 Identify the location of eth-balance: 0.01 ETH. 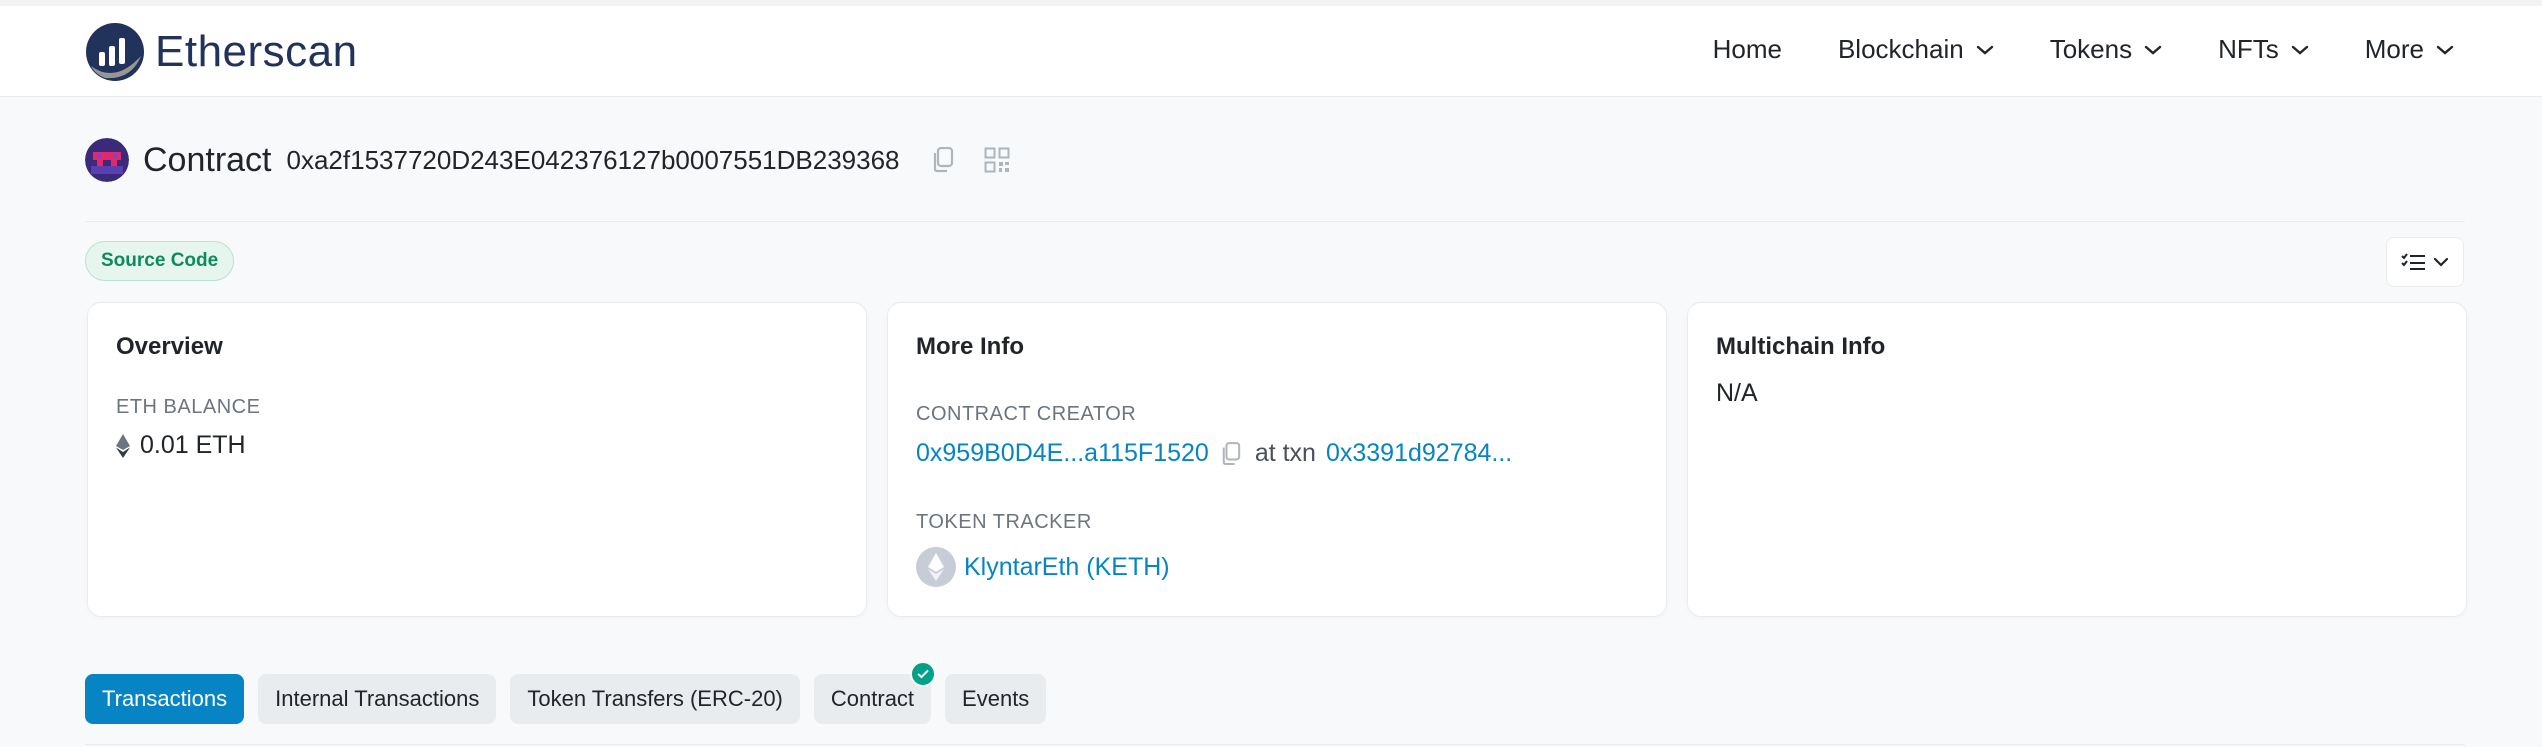
(181, 445).